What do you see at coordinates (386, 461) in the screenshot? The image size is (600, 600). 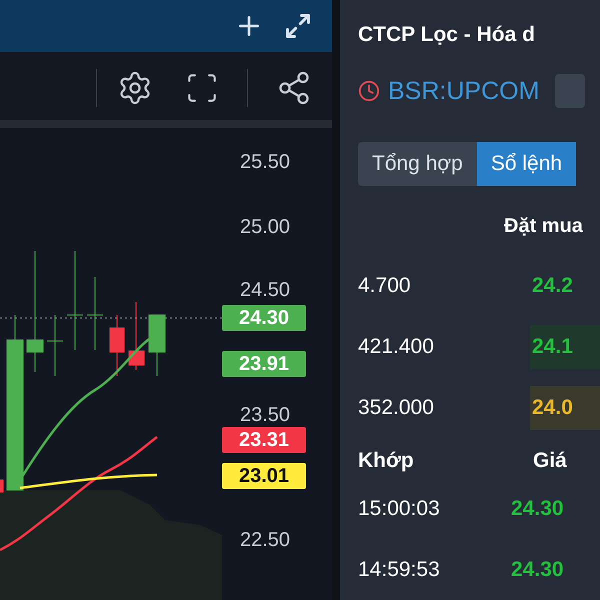 I see `column-header: Khớp` at bounding box center [386, 461].